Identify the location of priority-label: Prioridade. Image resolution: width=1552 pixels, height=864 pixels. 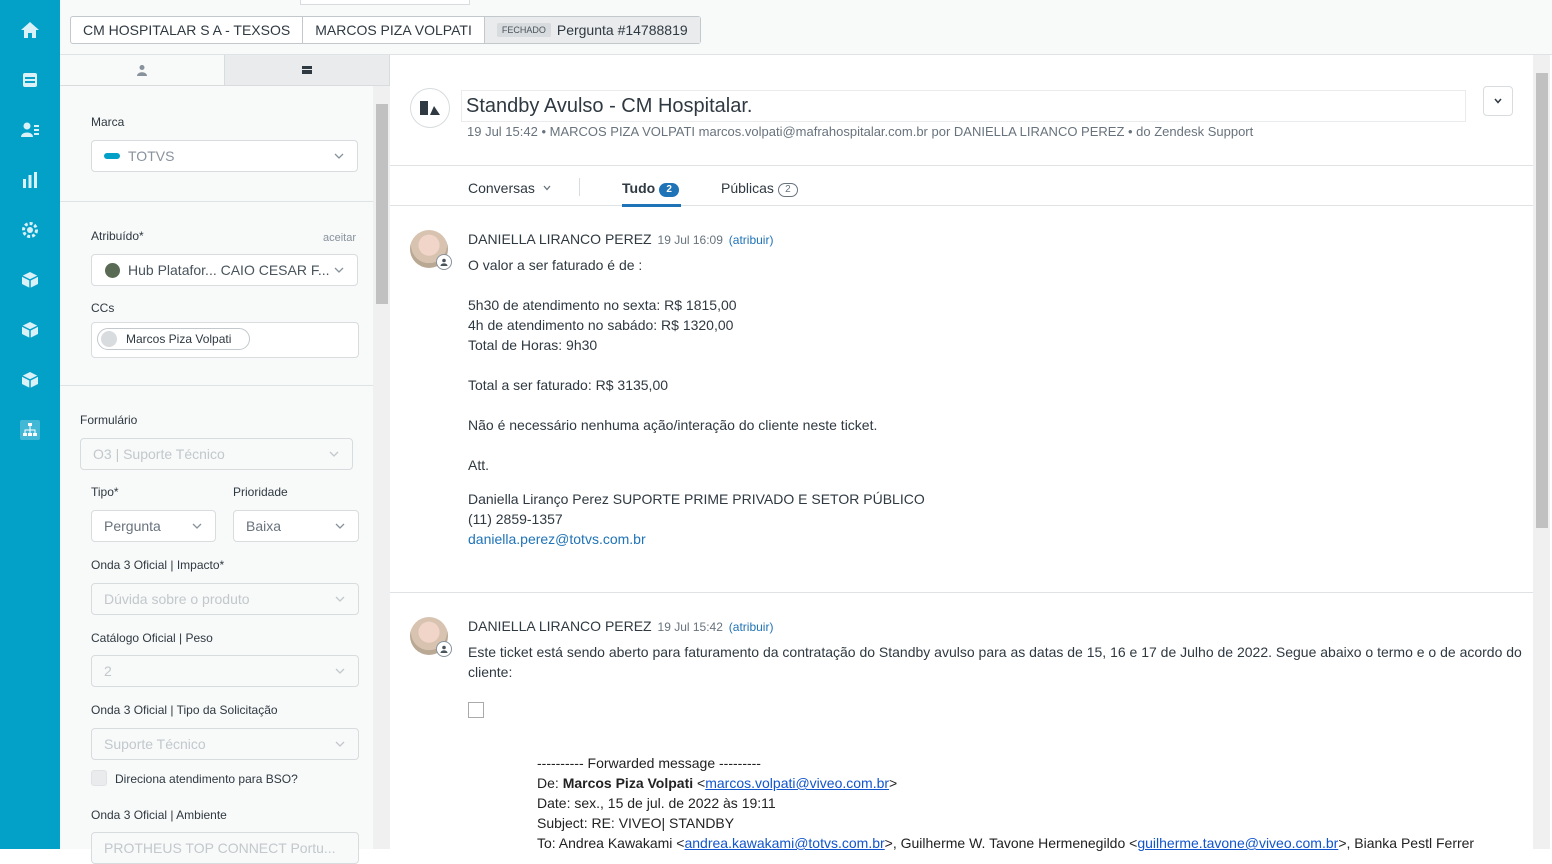
(260, 492).